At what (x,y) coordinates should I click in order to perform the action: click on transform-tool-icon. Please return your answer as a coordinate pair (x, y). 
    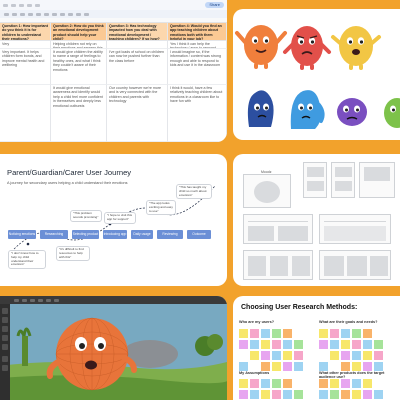
    Looking at the image, I should click on (5, 347).